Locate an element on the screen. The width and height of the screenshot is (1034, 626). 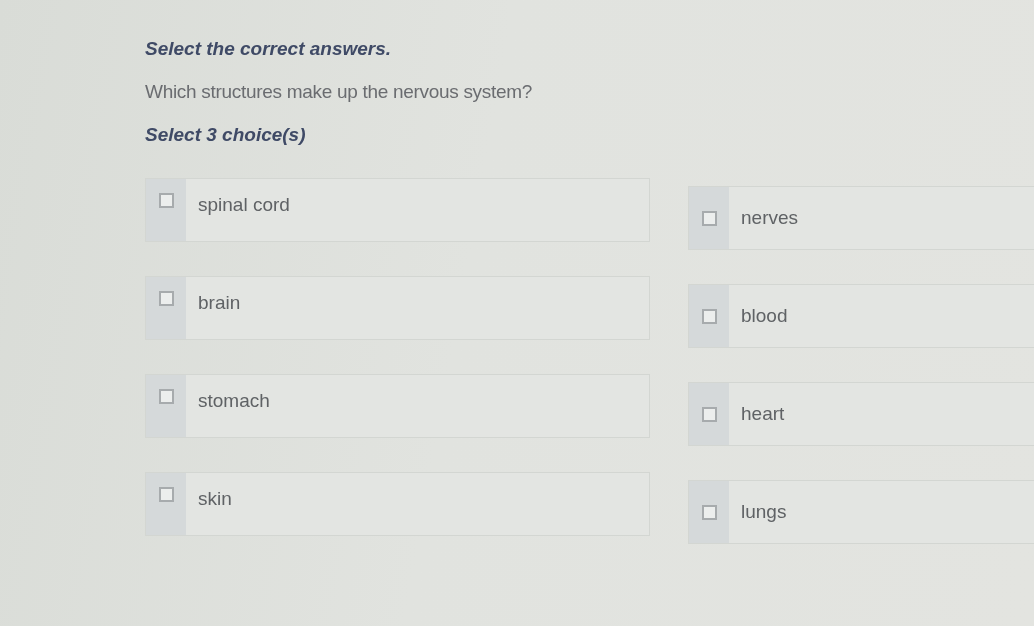
option-label: blood is located at coordinates (764, 316).